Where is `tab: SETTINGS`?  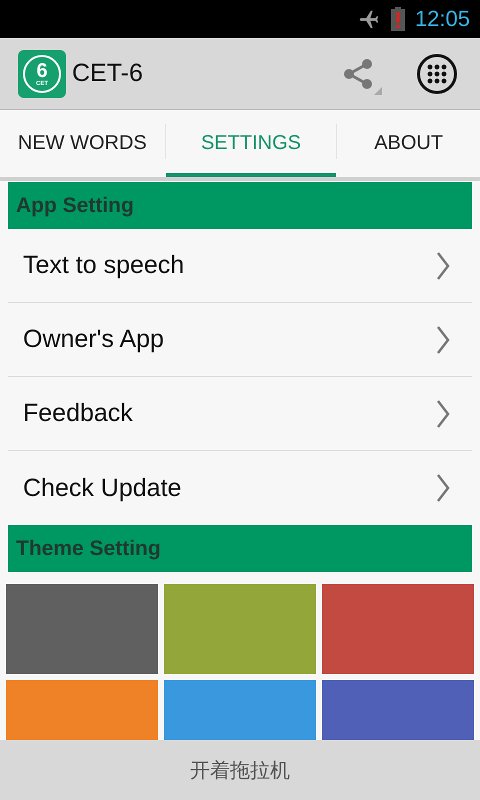
tab: SETTINGS is located at coordinates (251, 145).